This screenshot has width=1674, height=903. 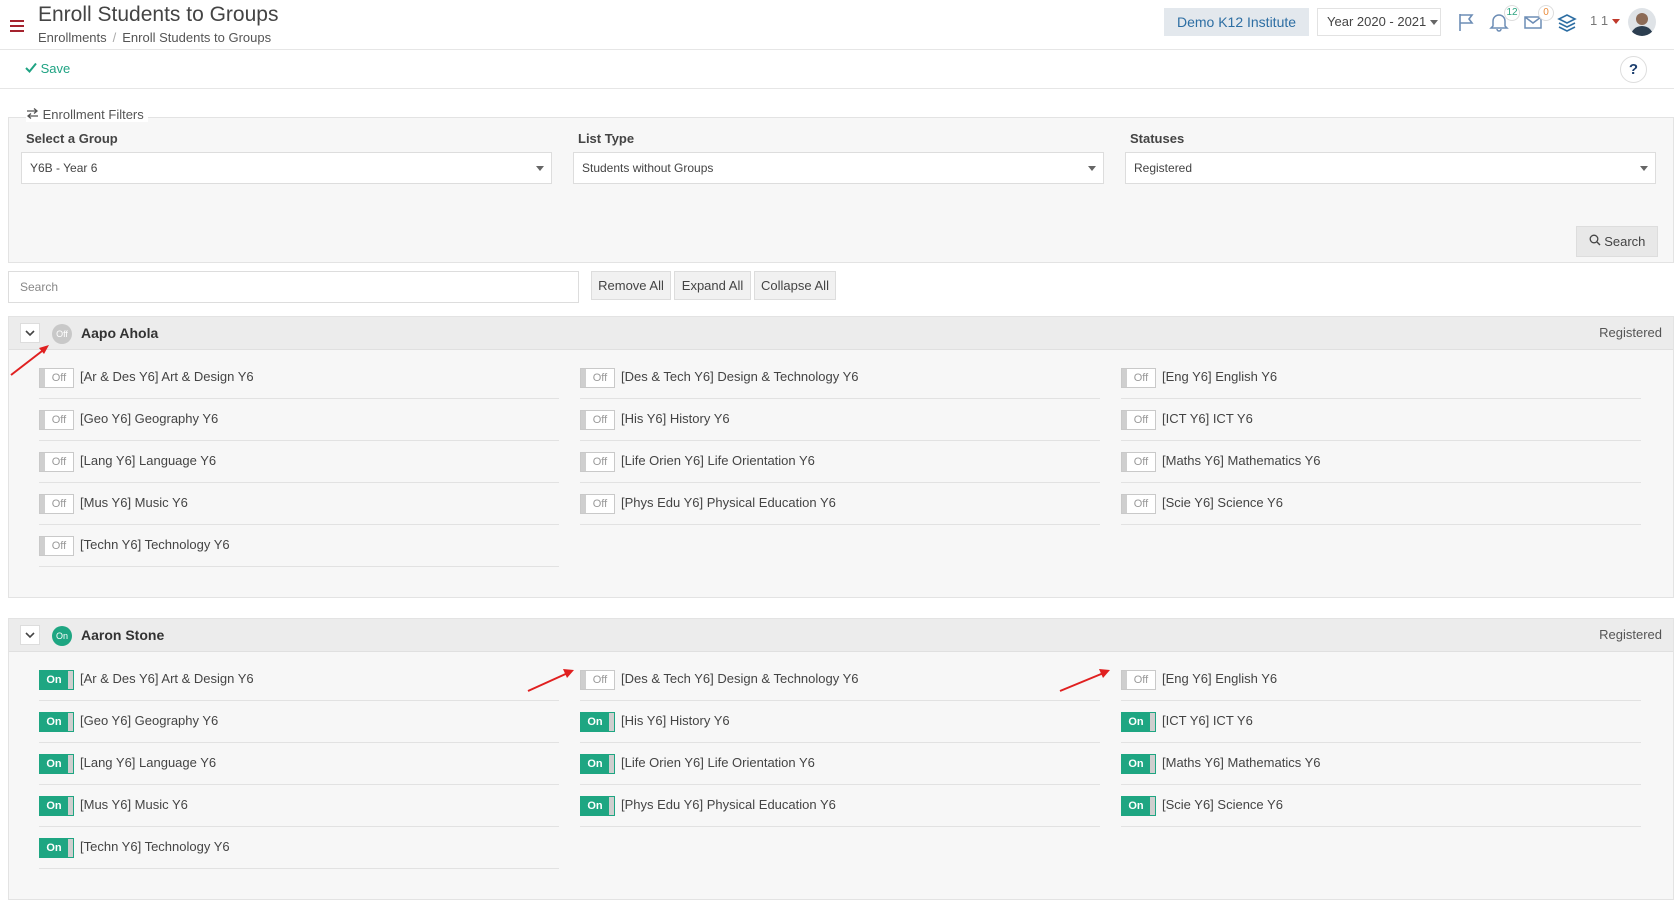 What do you see at coordinates (1546, 13) in the screenshot?
I see `messages-badge: 0` at bounding box center [1546, 13].